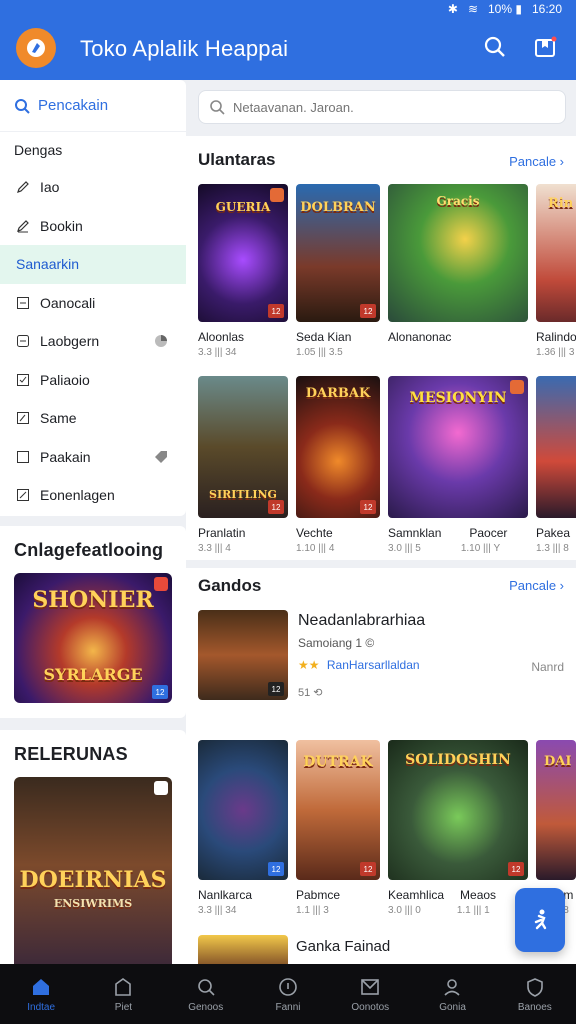 The width and height of the screenshot is (576, 1024). I want to click on sidebar-item-2: Bookin, so click(93, 226).